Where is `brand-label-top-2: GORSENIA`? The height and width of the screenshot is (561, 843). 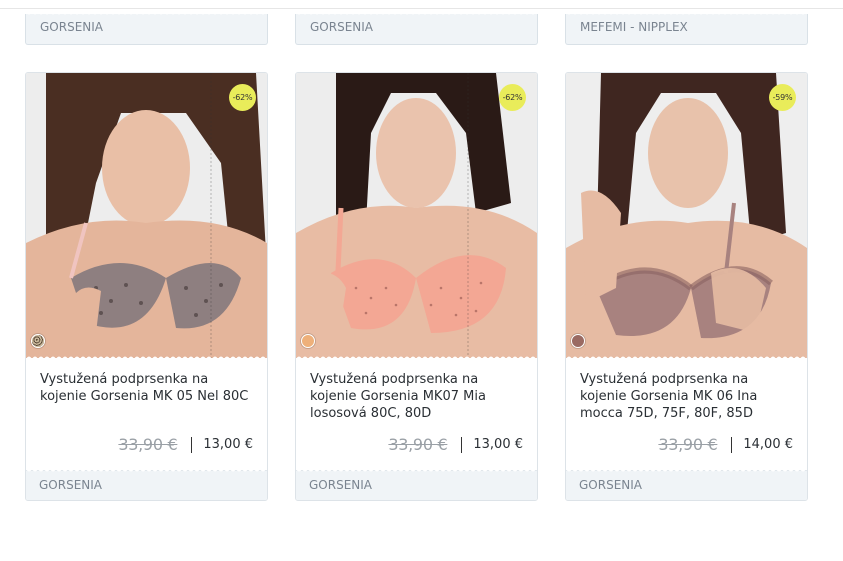
brand-label-top-2: GORSENIA is located at coordinates (416, 29).